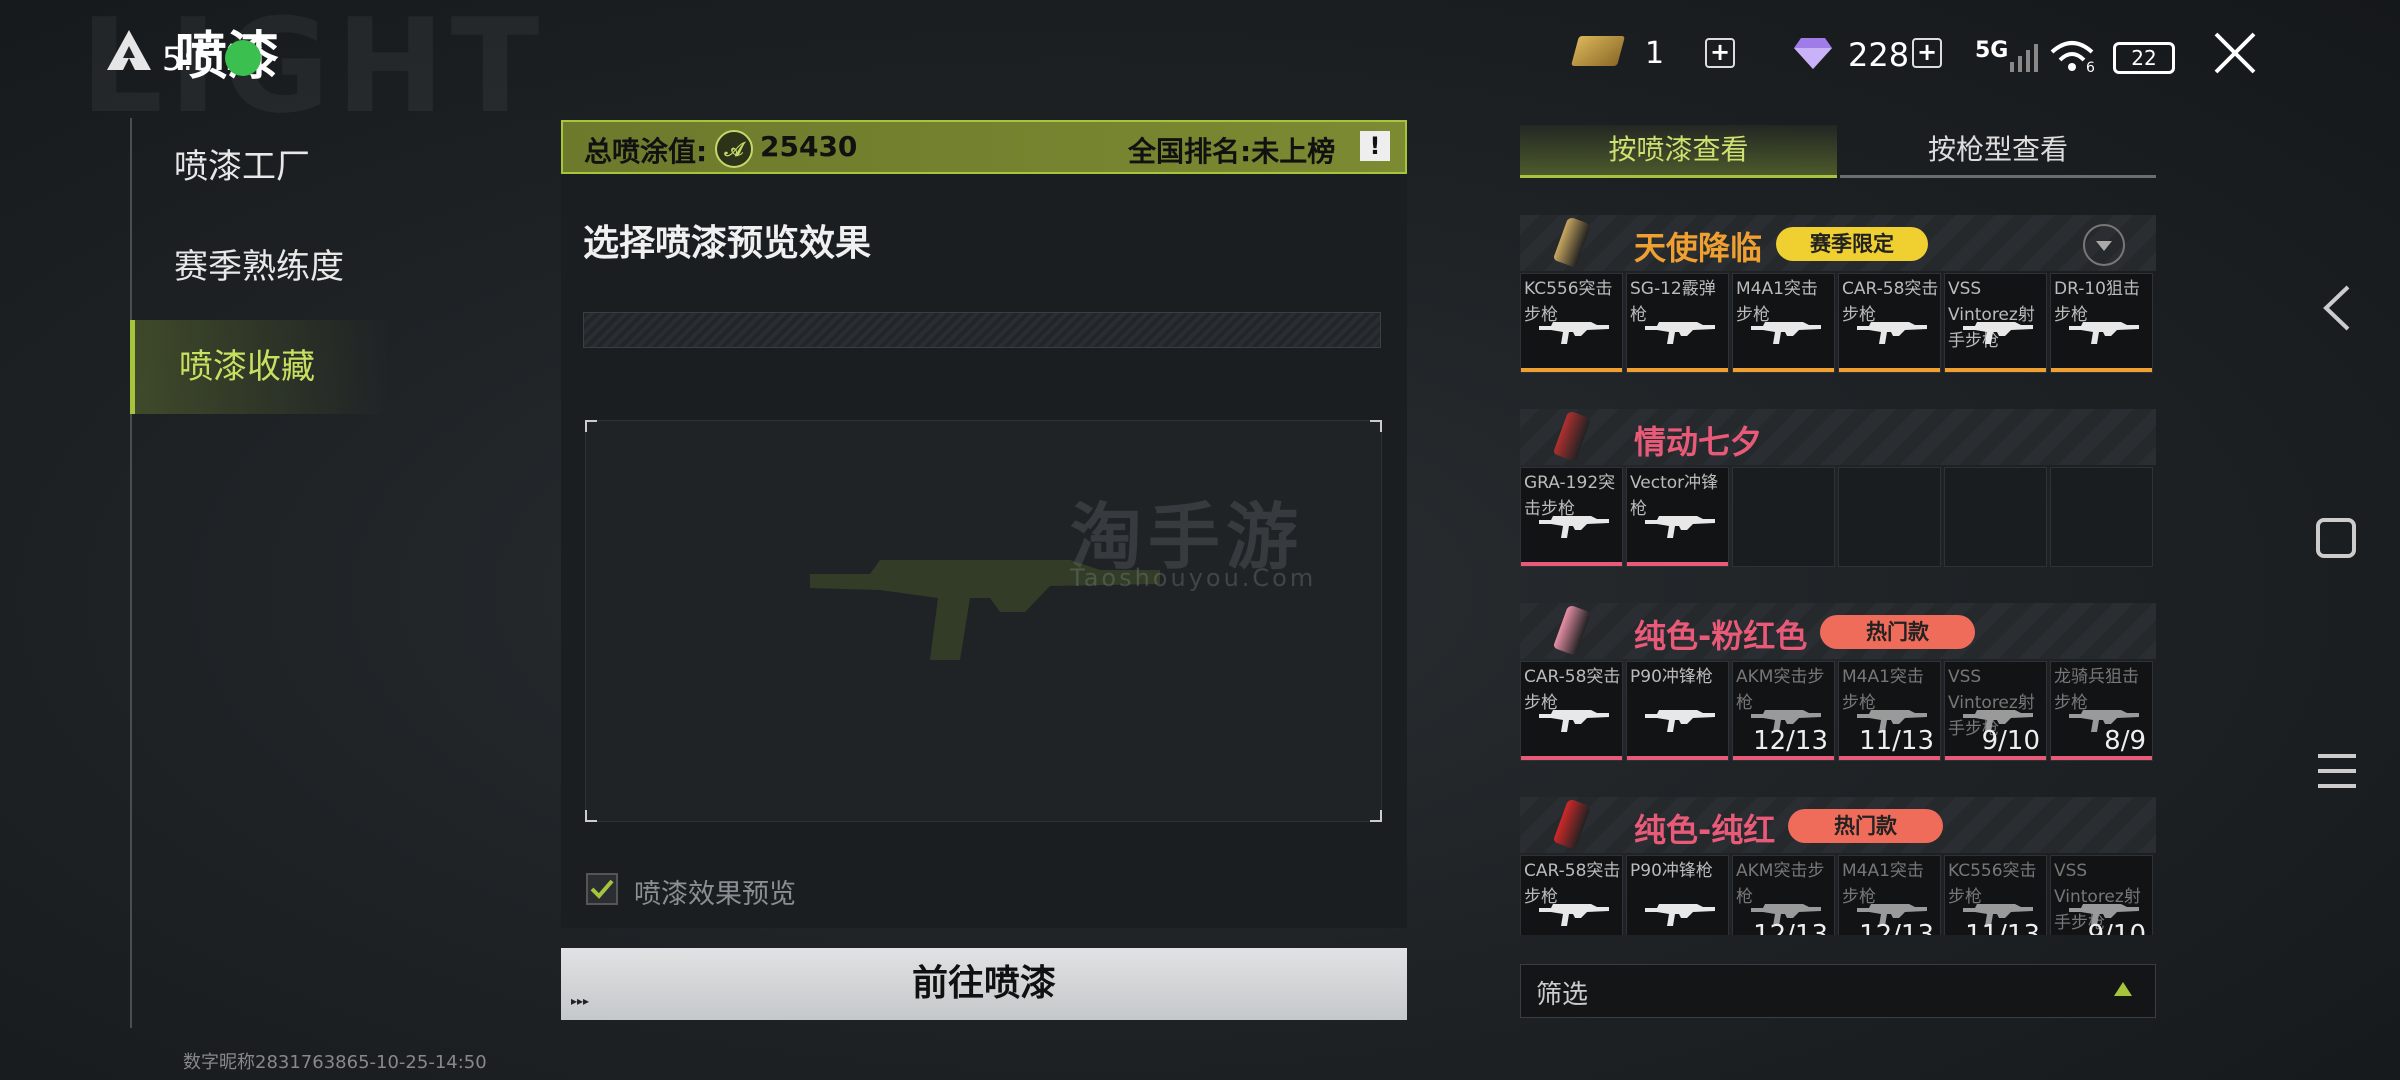 The width and height of the screenshot is (2400, 1080). I want to click on rank-info-button: !, so click(1375, 146).